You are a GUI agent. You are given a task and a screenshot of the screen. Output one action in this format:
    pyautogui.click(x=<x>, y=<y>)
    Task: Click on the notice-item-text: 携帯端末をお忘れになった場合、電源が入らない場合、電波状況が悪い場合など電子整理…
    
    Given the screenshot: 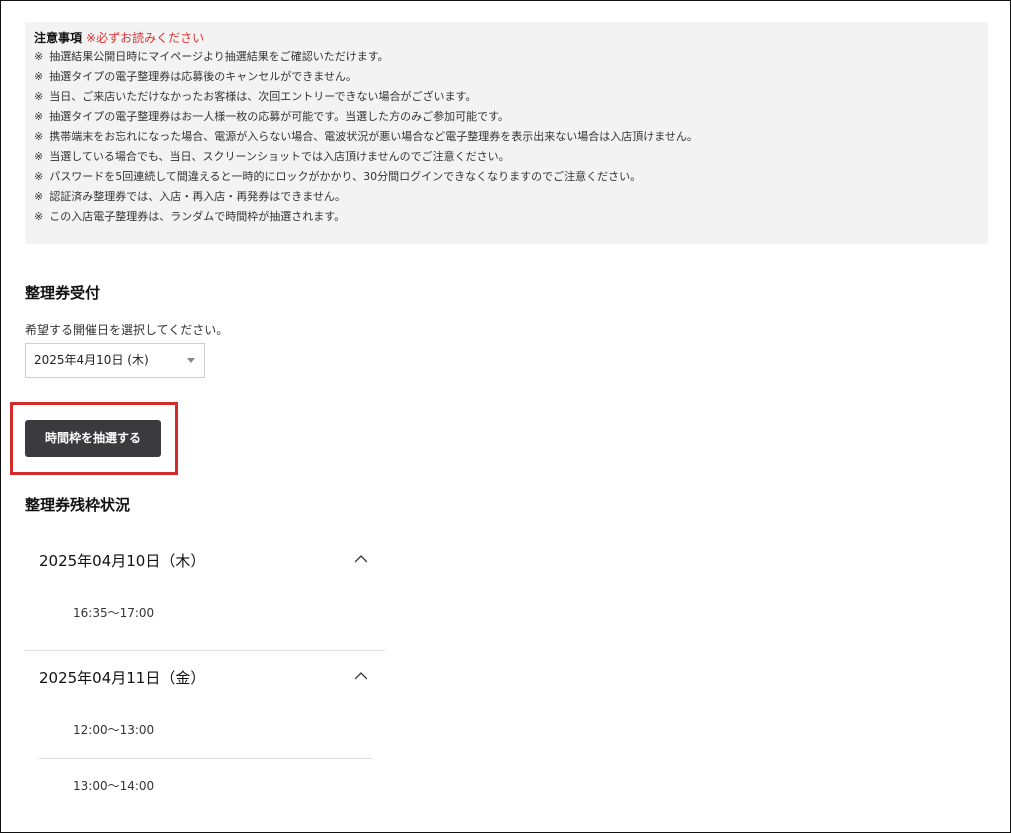 What is the action you would take?
    pyautogui.click(x=373, y=136)
    